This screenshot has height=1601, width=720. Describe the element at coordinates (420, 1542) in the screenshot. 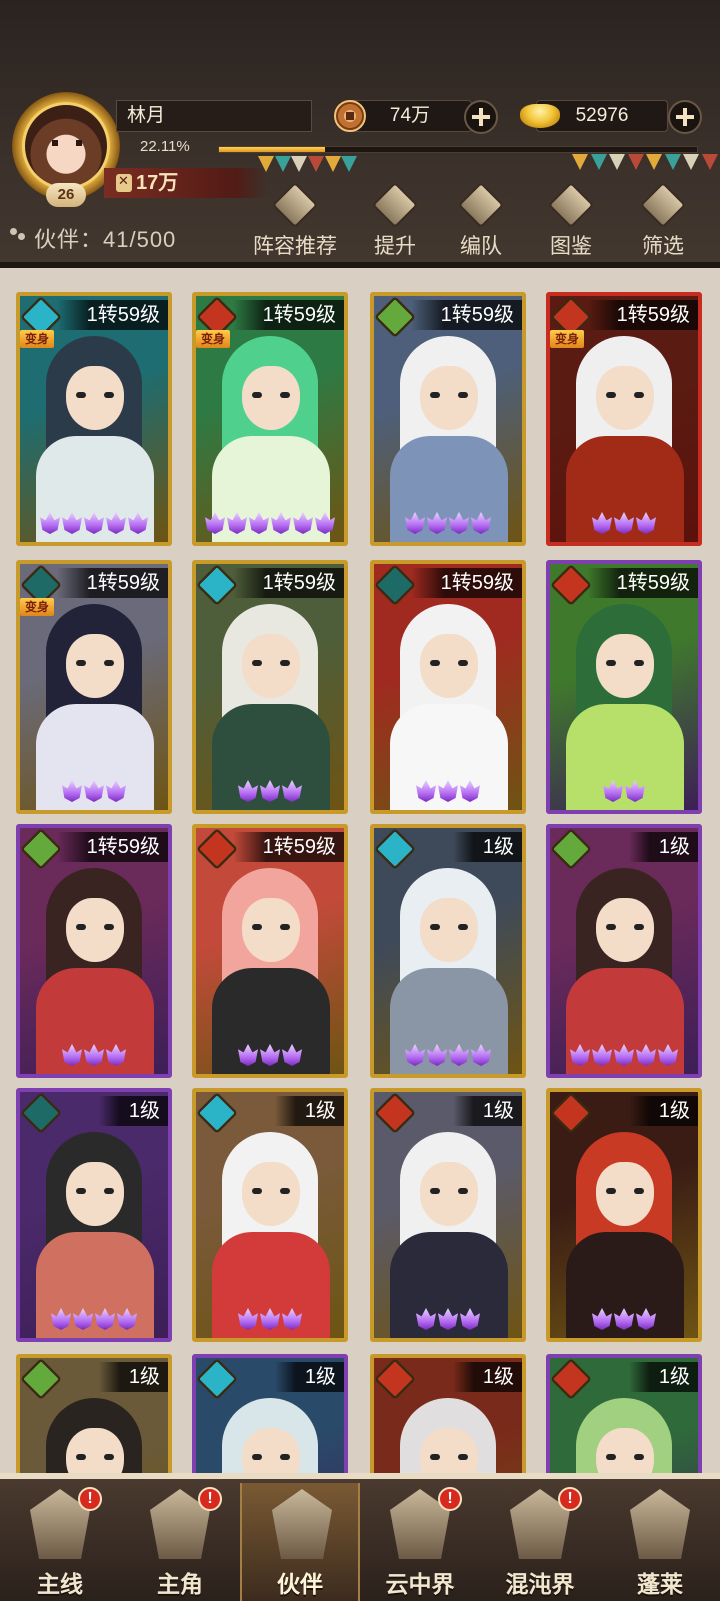

I see `nav-tab-3: 云中界!` at that location.